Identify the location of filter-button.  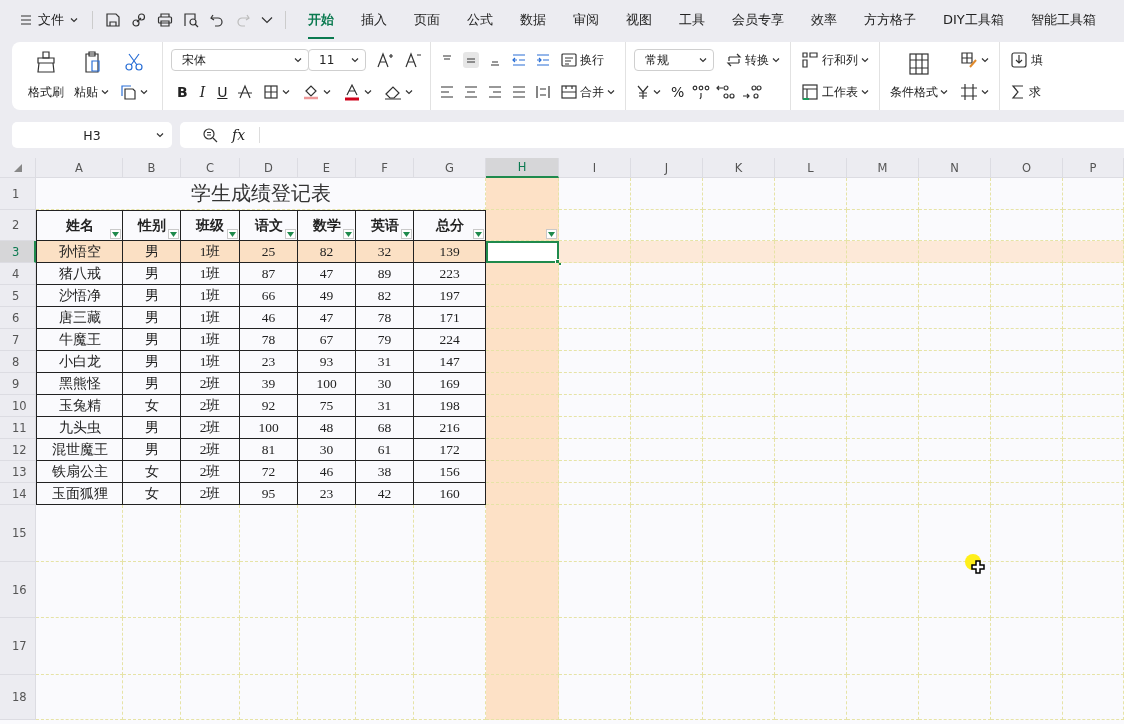
(232, 234).